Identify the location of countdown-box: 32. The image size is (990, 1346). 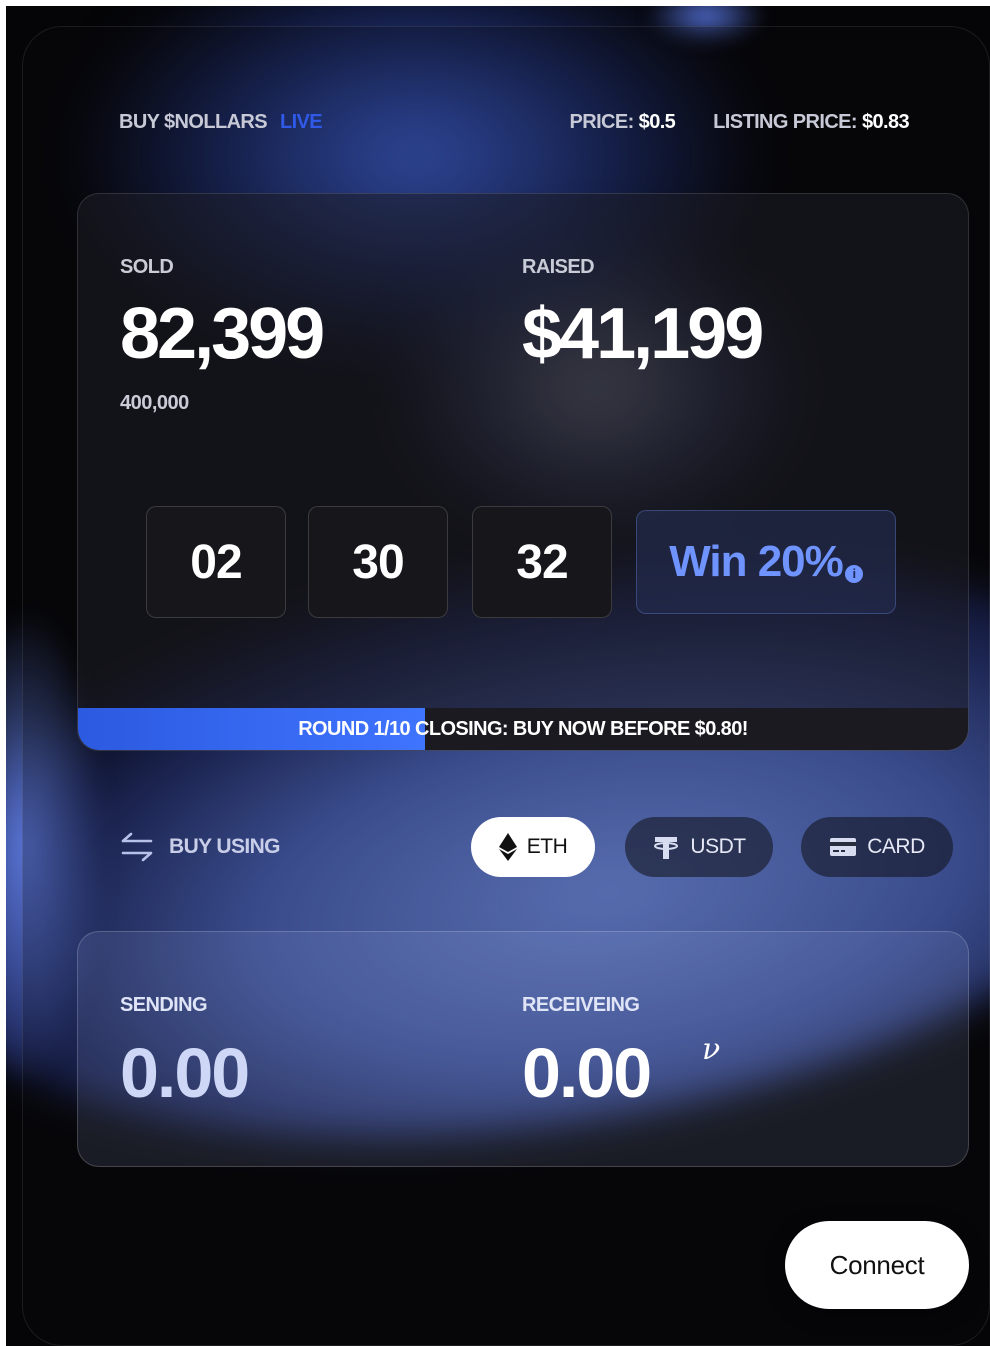
(542, 562).